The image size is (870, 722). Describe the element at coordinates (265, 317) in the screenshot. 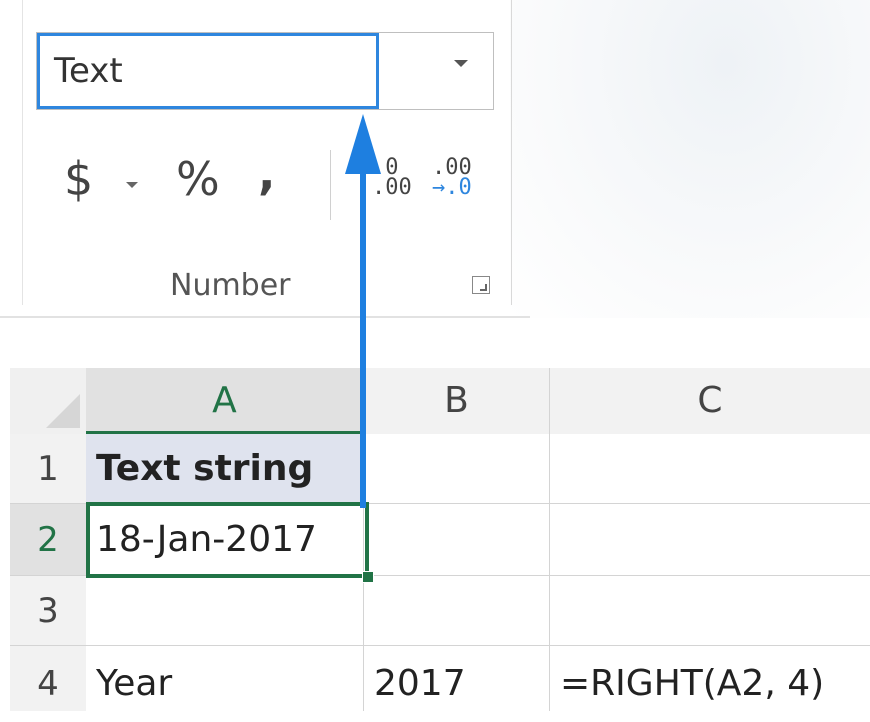

I see `ribbon-bottom-border` at that location.